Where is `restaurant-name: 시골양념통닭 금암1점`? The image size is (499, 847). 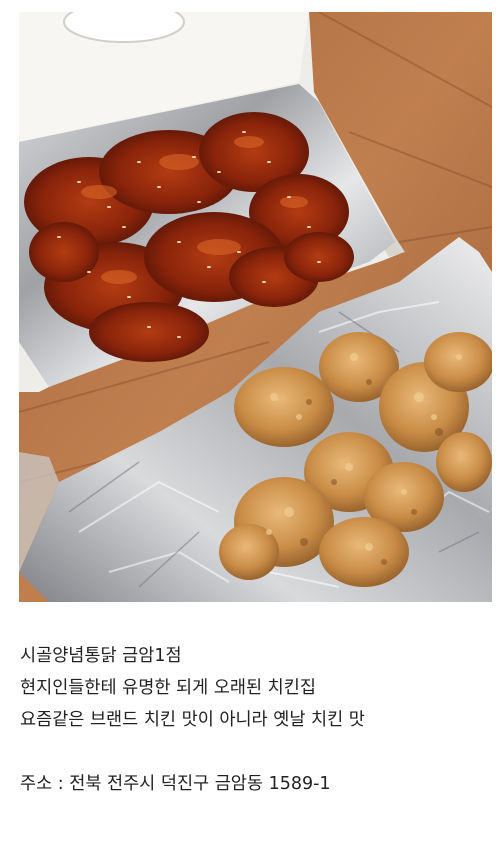 restaurant-name: 시골양념통닭 금암1점 is located at coordinates (101, 656).